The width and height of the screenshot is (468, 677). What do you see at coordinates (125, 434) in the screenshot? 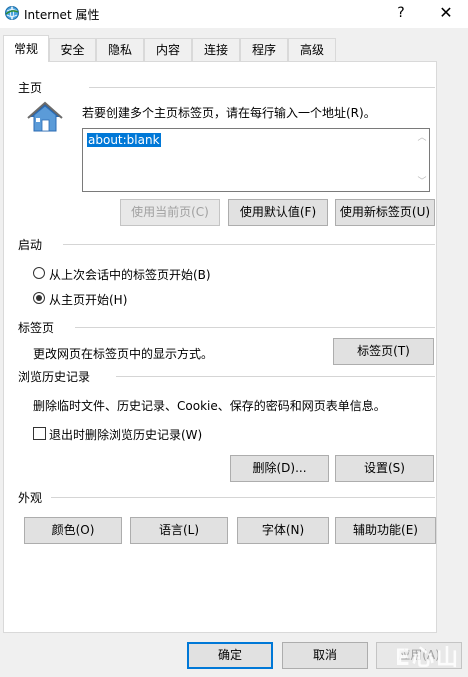
I see `delete-on-exit-label: 退出时删除浏览历史记录(W)` at bounding box center [125, 434].